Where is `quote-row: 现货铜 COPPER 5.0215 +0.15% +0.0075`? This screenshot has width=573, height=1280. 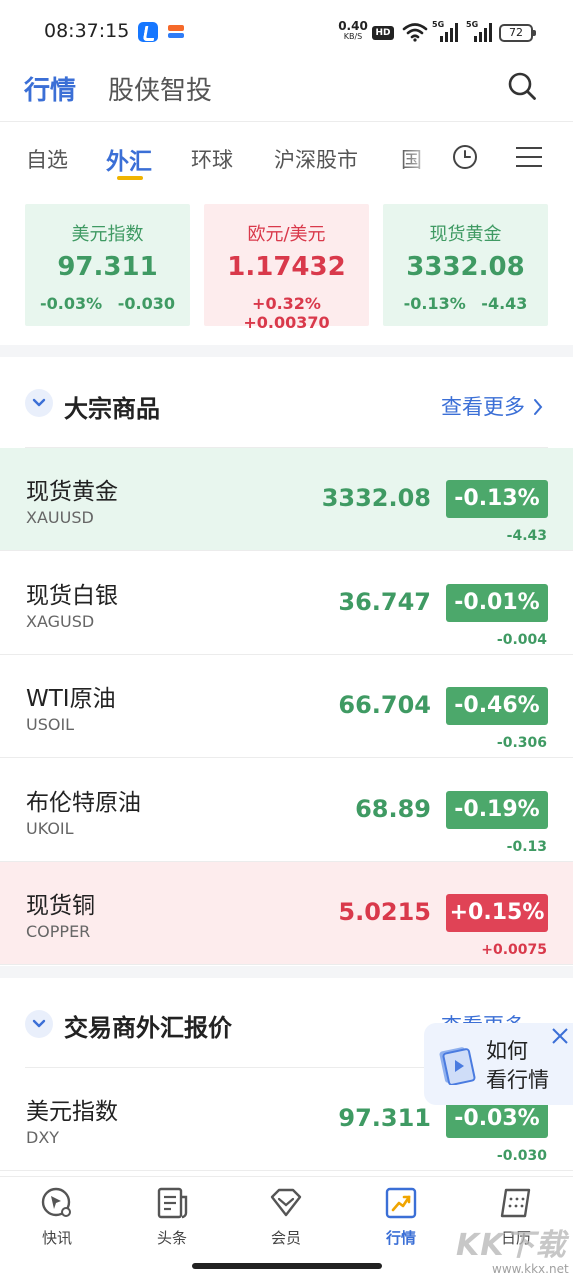
quote-row: 现货铜 COPPER 5.0215 +0.15% +0.0075 is located at coordinates (286, 913).